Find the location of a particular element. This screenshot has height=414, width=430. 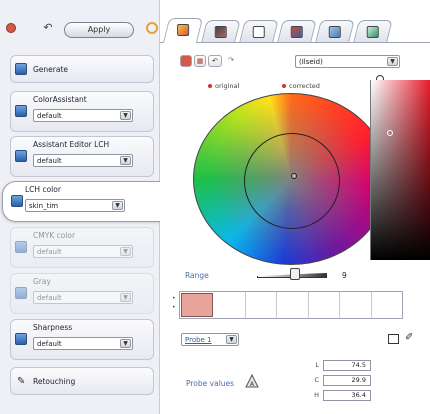

tab-color is located at coordinates (183, 30).